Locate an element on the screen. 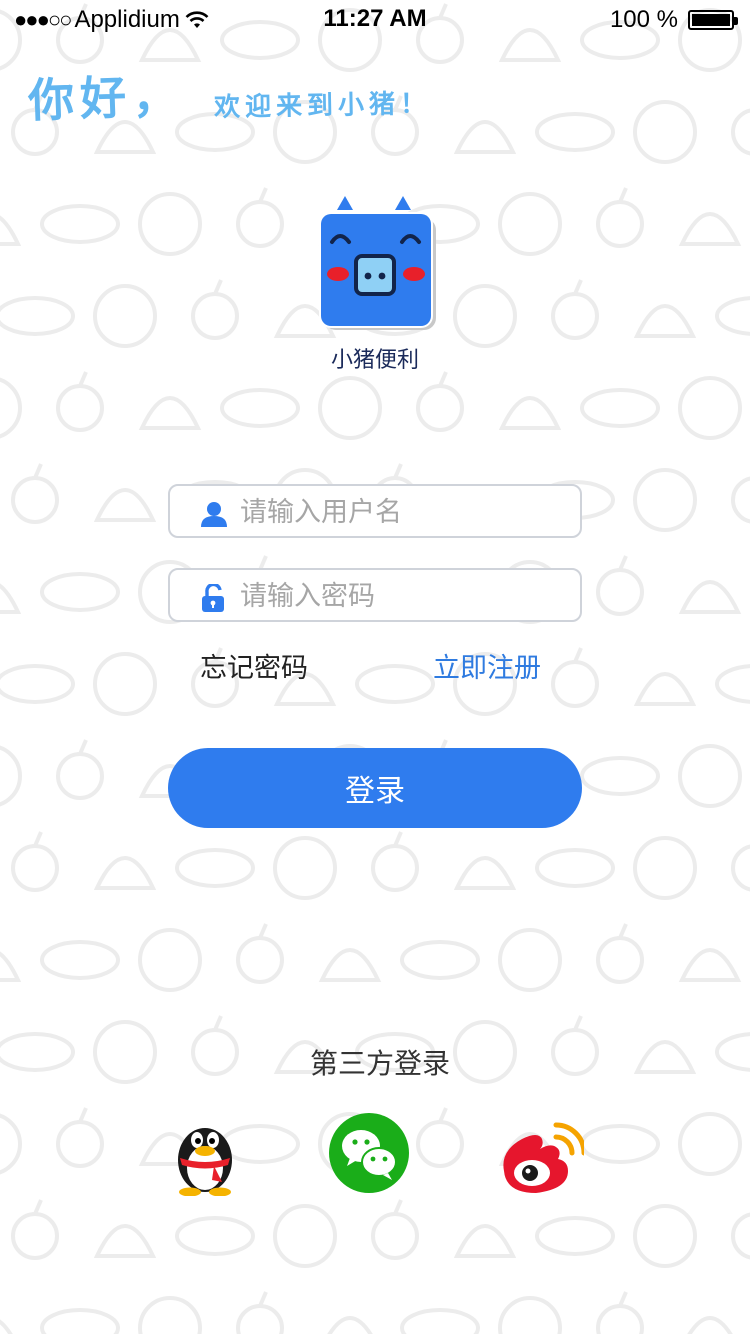  battery-group: 100 % is located at coordinates (673, 20).